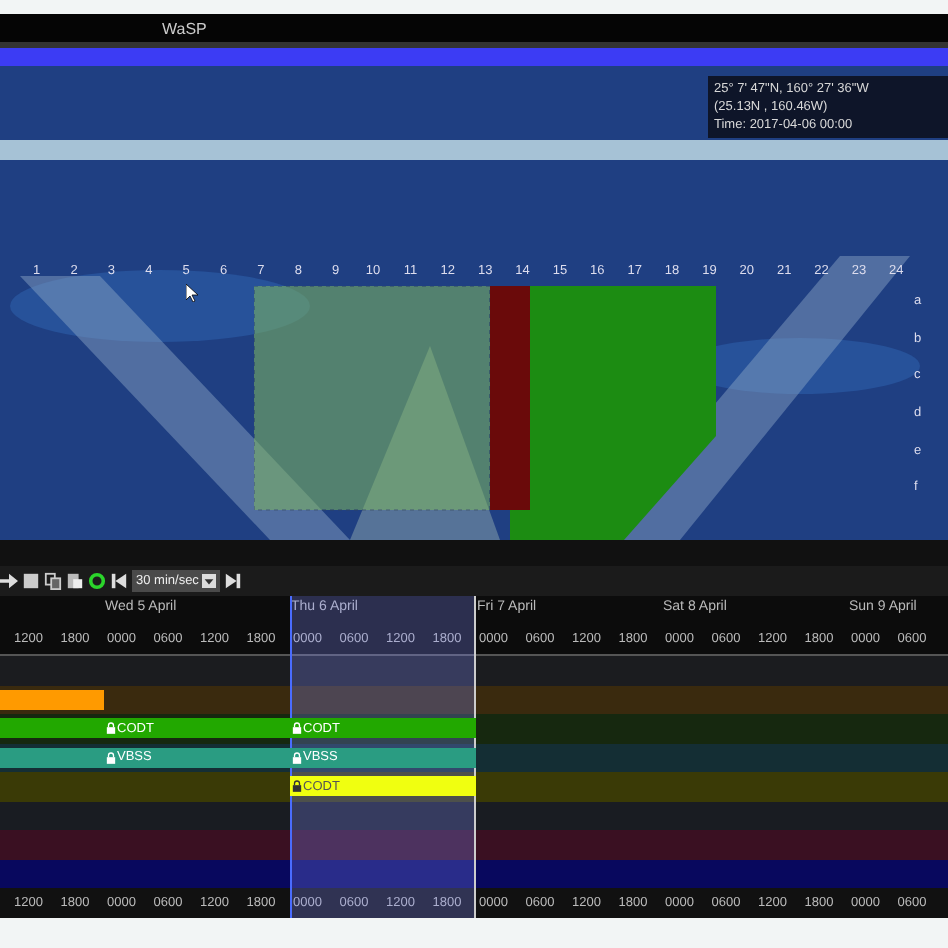 The image size is (948, 948). What do you see at coordinates (233, 581) in the screenshot?
I see `skip-forward-icon` at bounding box center [233, 581].